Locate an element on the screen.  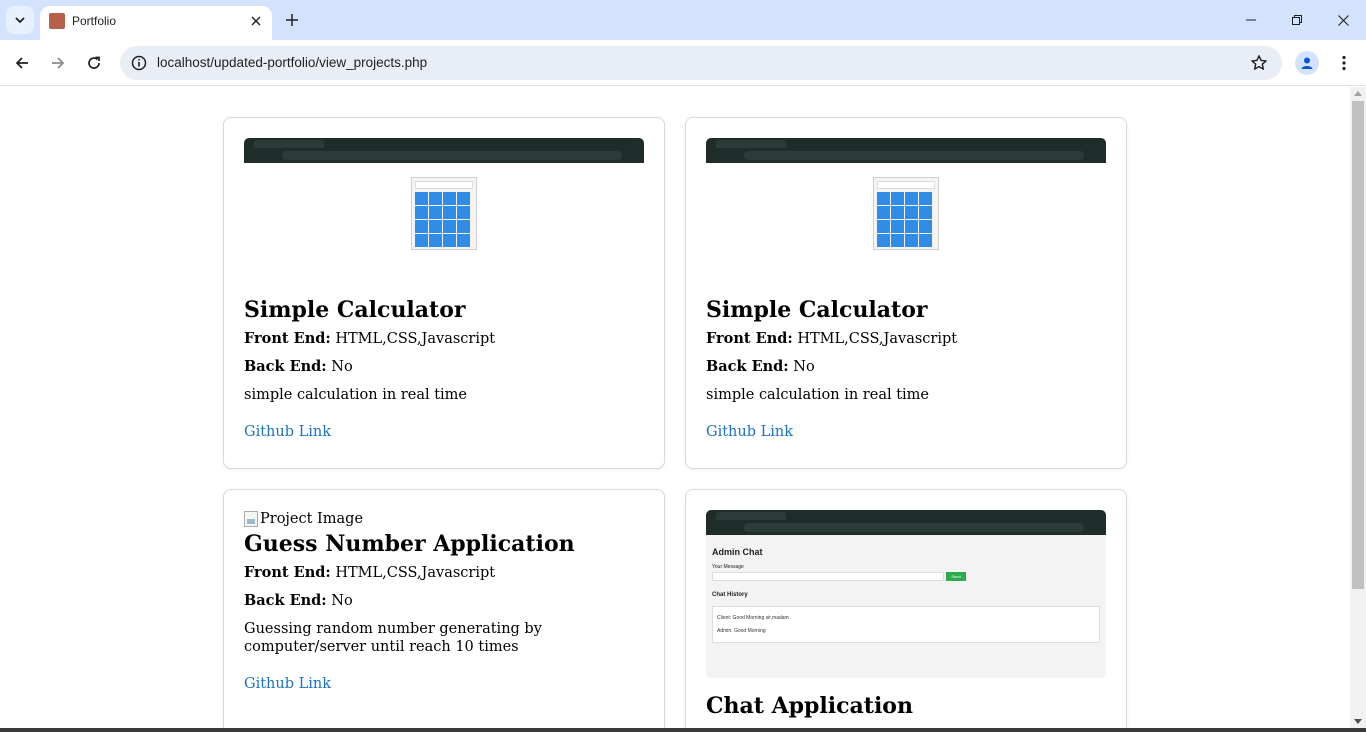
project-image-broken: Project Image is located at coordinates (444, 519).